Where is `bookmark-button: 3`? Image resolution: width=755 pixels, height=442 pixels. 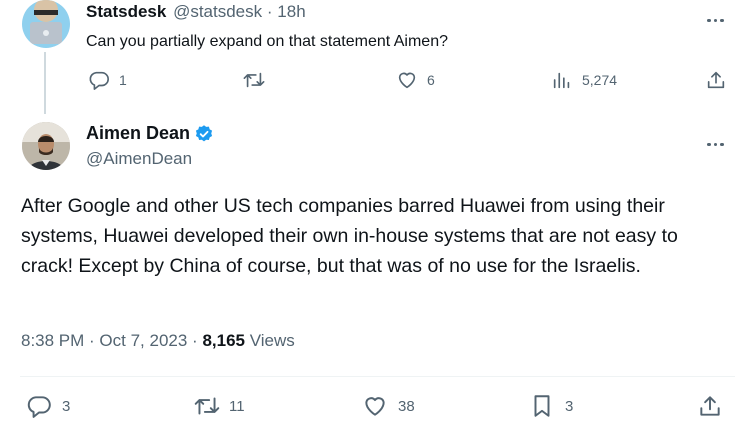 bookmark-button: 3 is located at coordinates (551, 406).